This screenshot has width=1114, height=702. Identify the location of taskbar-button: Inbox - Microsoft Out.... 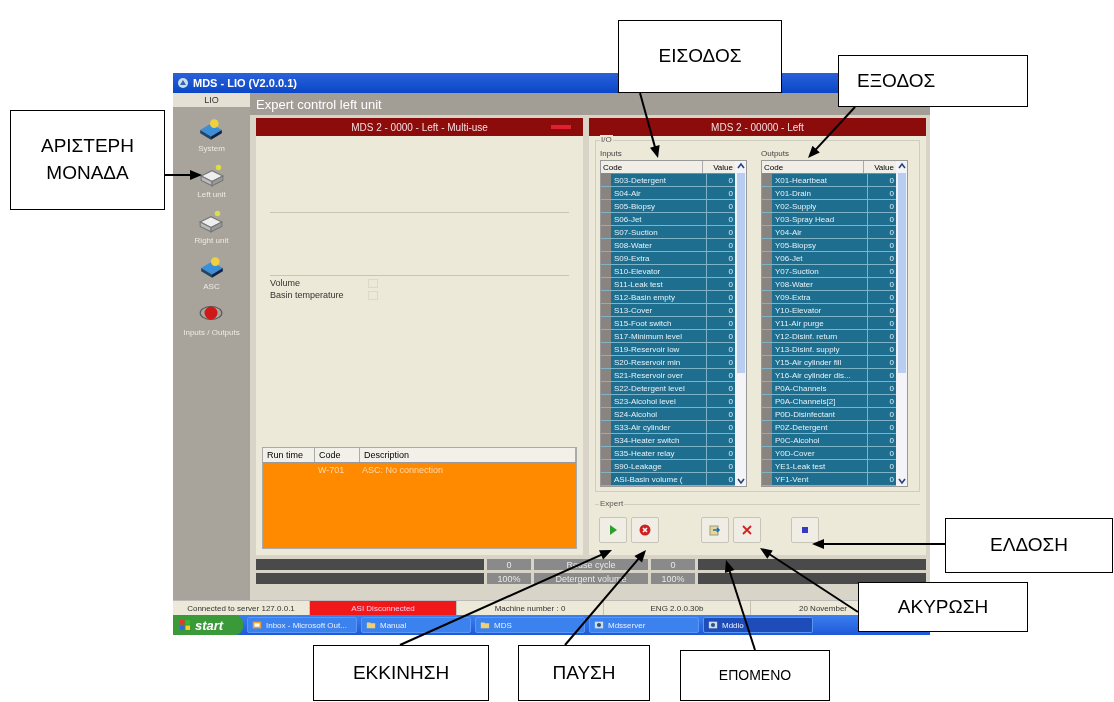
(302, 625).